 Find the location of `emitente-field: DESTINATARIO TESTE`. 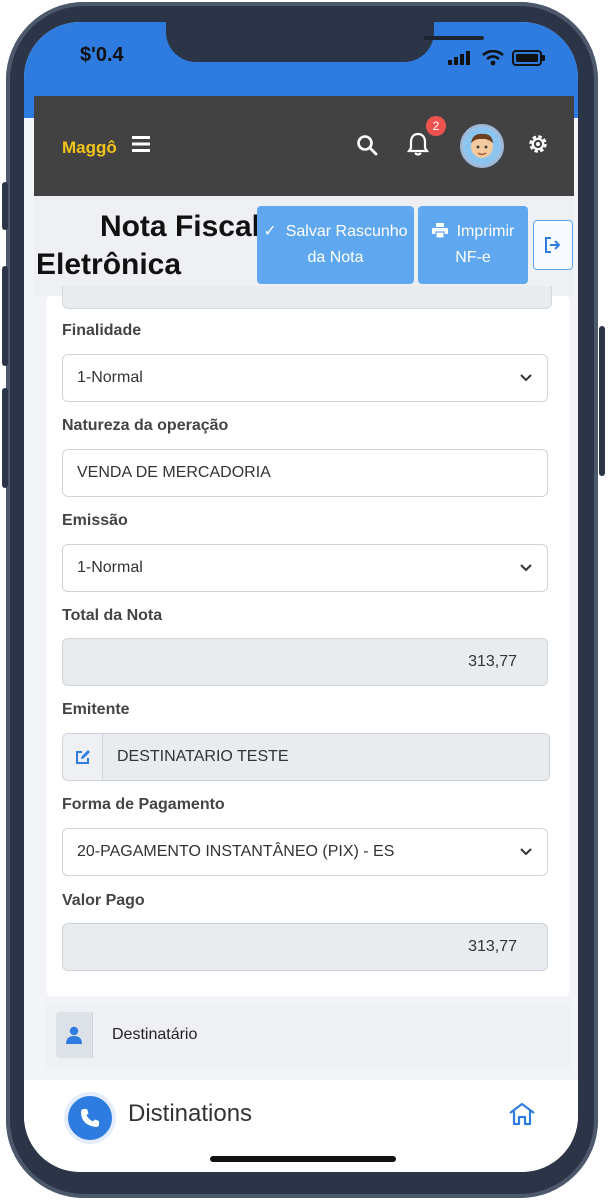

emitente-field: DESTINATARIO TESTE is located at coordinates (306, 757).